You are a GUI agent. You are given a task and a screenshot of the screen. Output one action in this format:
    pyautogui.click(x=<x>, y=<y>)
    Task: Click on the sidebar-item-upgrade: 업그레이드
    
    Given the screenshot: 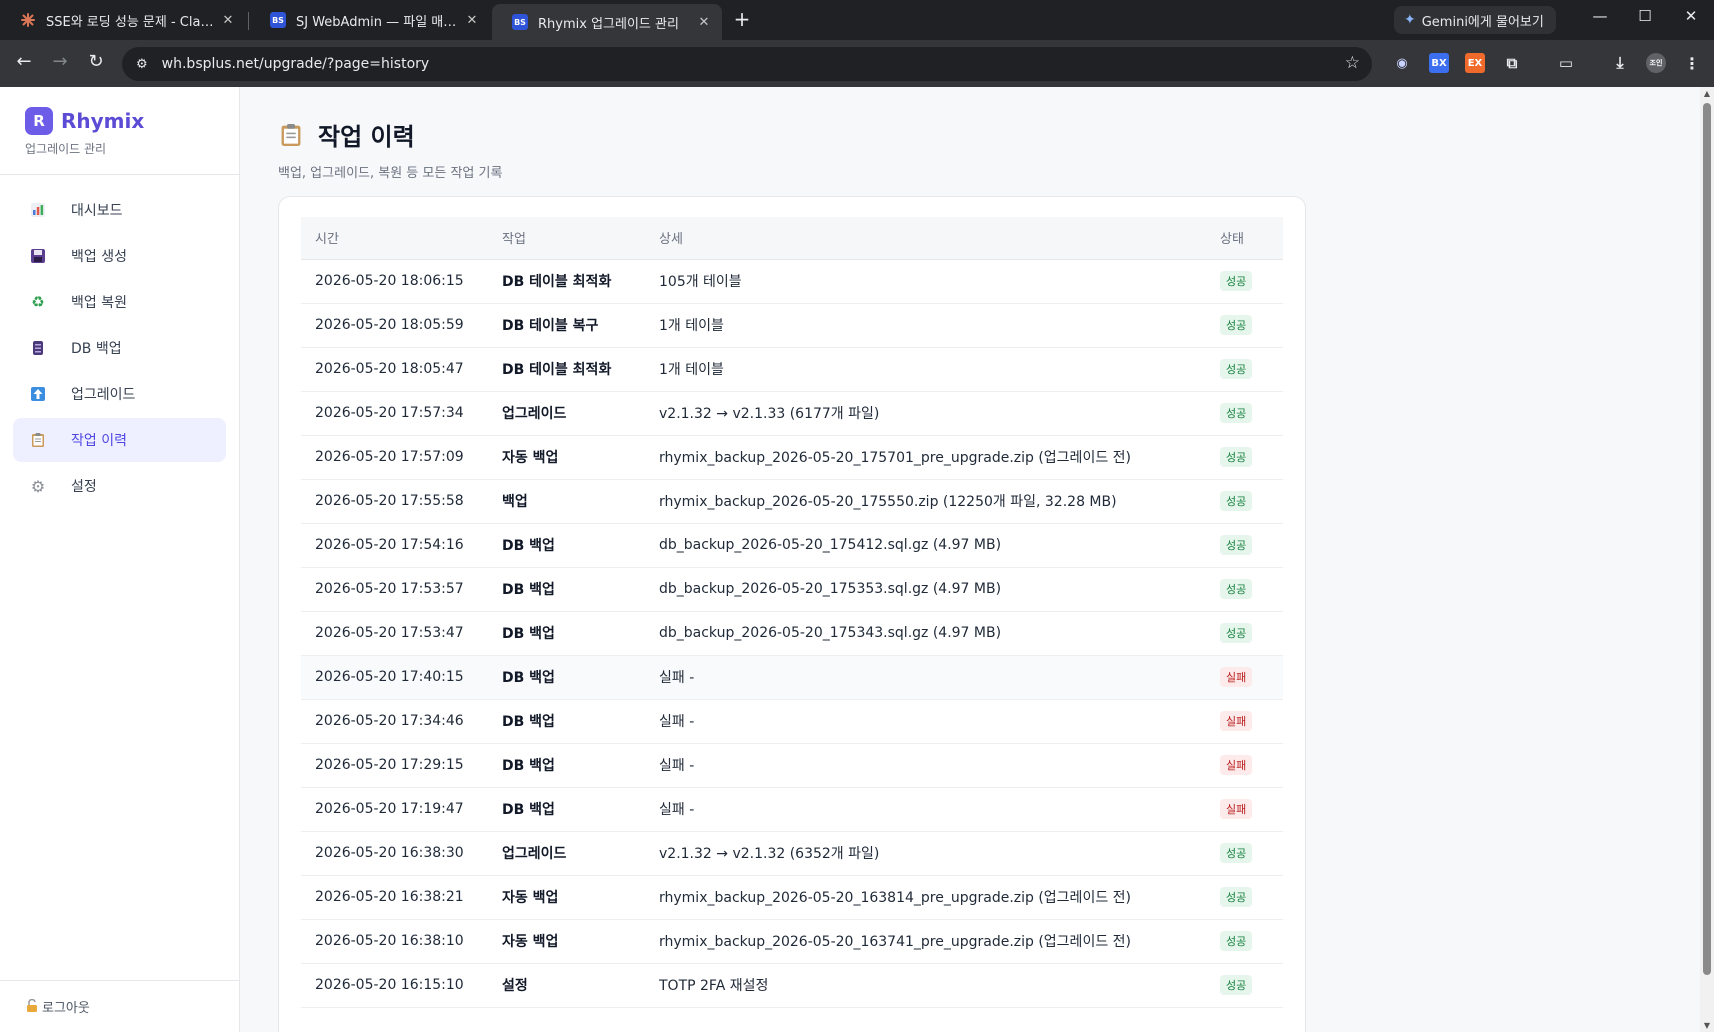 What is the action you would take?
    pyautogui.click(x=119, y=394)
    